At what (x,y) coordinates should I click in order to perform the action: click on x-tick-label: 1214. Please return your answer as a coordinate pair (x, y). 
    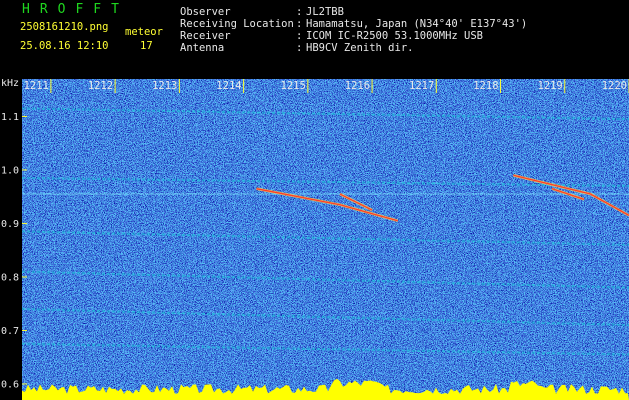
    Looking at the image, I should click on (228, 86).